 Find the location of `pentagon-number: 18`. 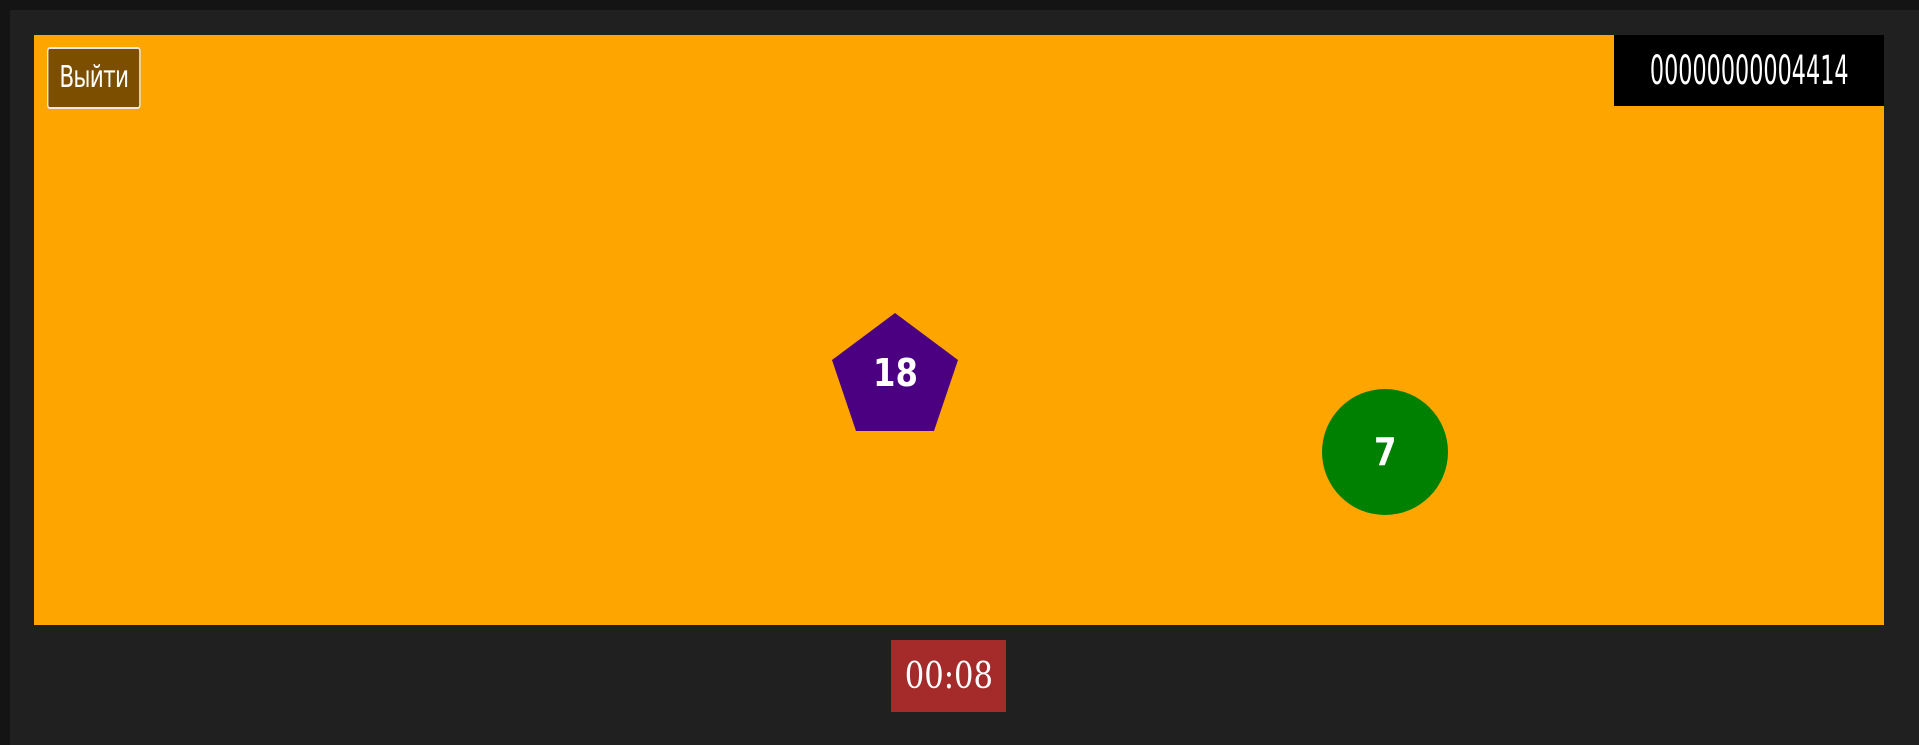

pentagon-number: 18 is located at coordinates (895, 373).